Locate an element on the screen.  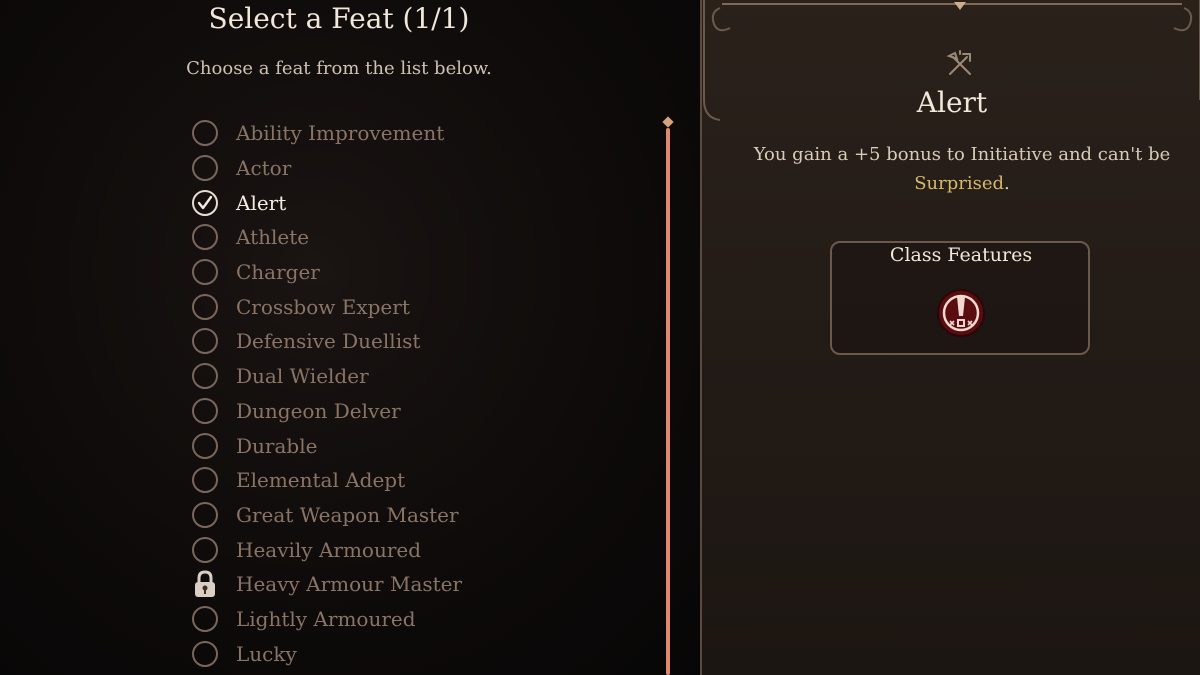
feat-item: Great Weapon Master is located at coordinates (400, 515).